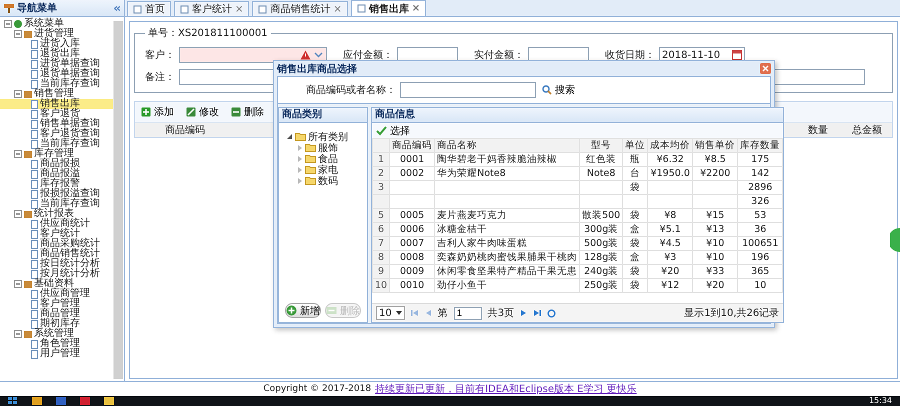 The height and width of the screenshot is (406, 900). What do you see at coordinates (56, 324) in the screenshot?
I see `menu-item: 期初库存` at bounding box center [56, 324].